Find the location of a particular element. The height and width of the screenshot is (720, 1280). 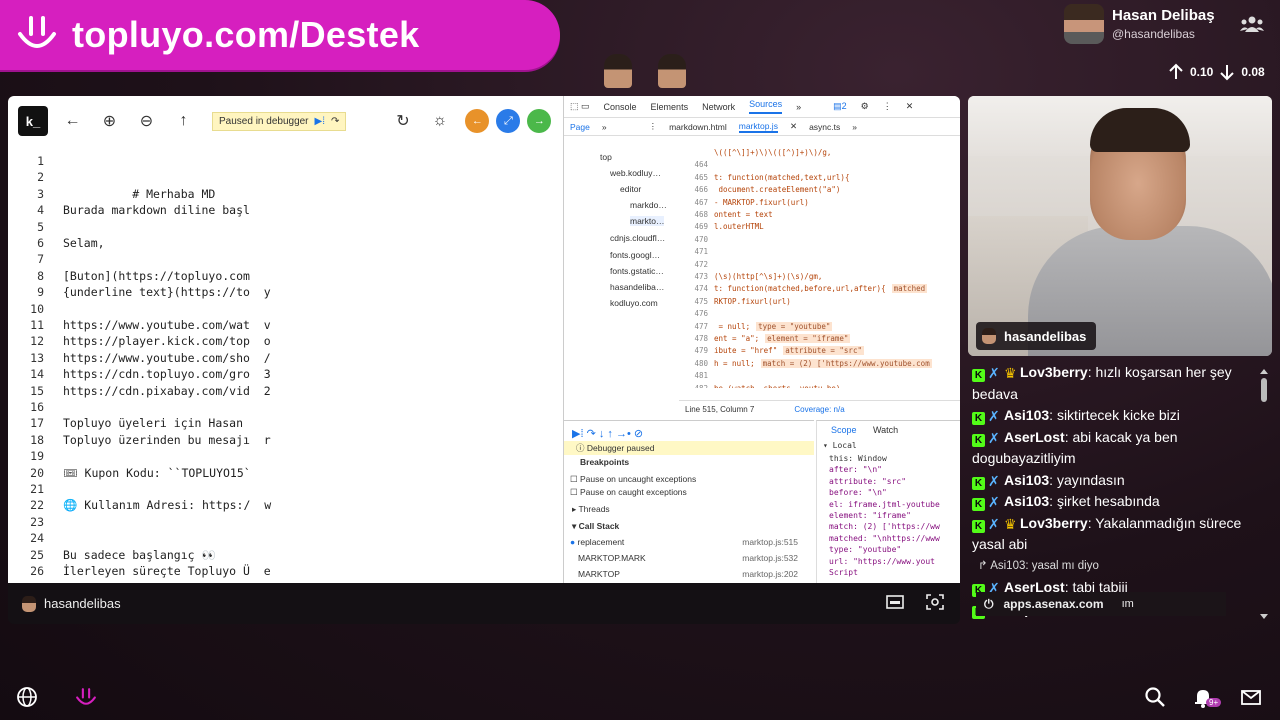

code-line: https://cdn.pixabay.com/vid 2 is located at coordinates (167, 390).